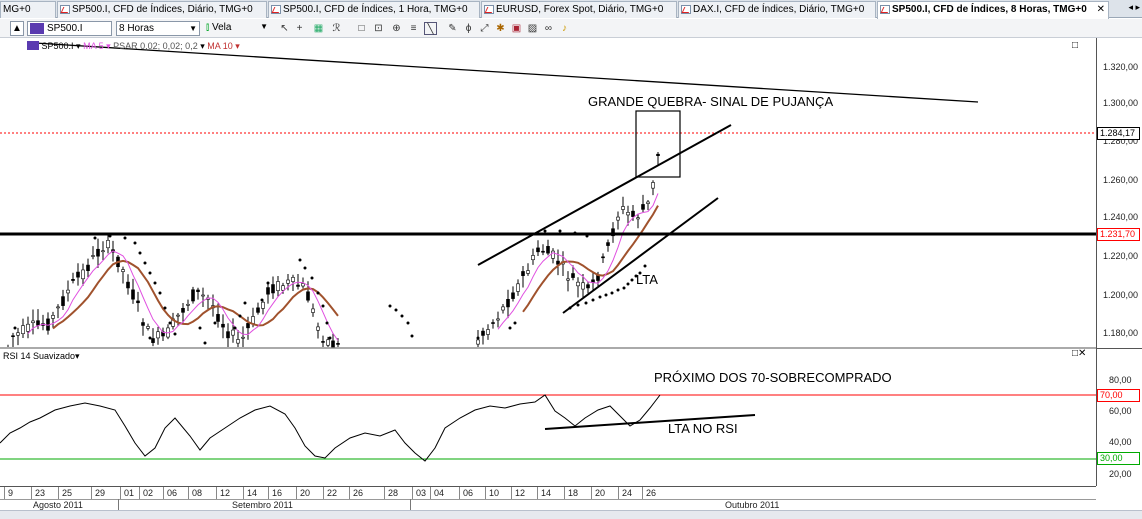  Describe the element at coordinates (17, 28) in the screenshot. I see `collapse-button: ▲` at that location.